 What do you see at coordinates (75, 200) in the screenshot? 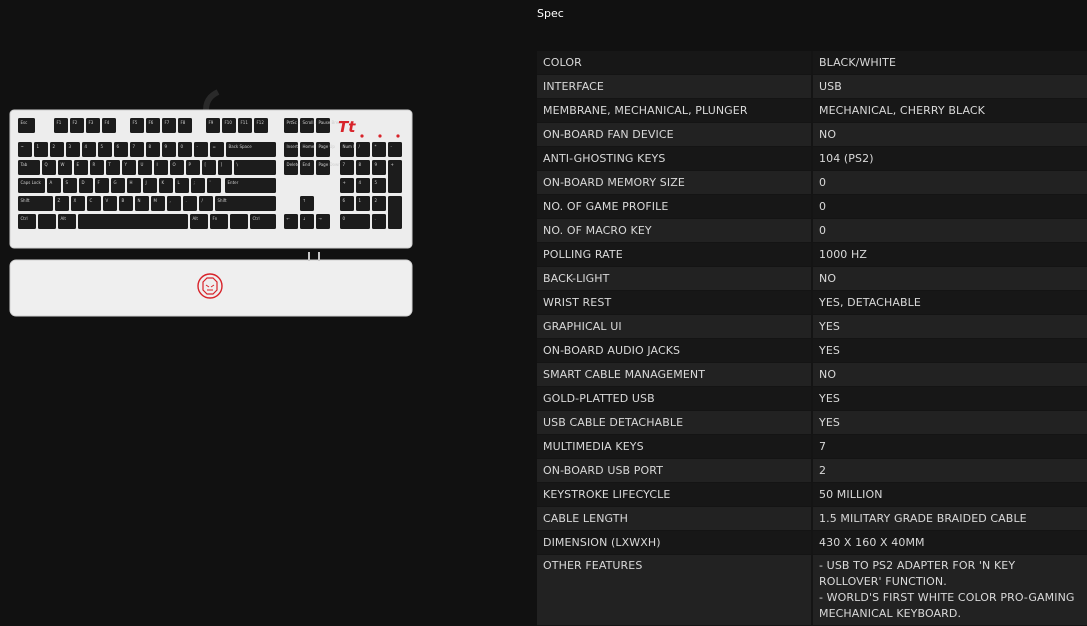
I see `key-label: X` at bounding box center [75, 200].